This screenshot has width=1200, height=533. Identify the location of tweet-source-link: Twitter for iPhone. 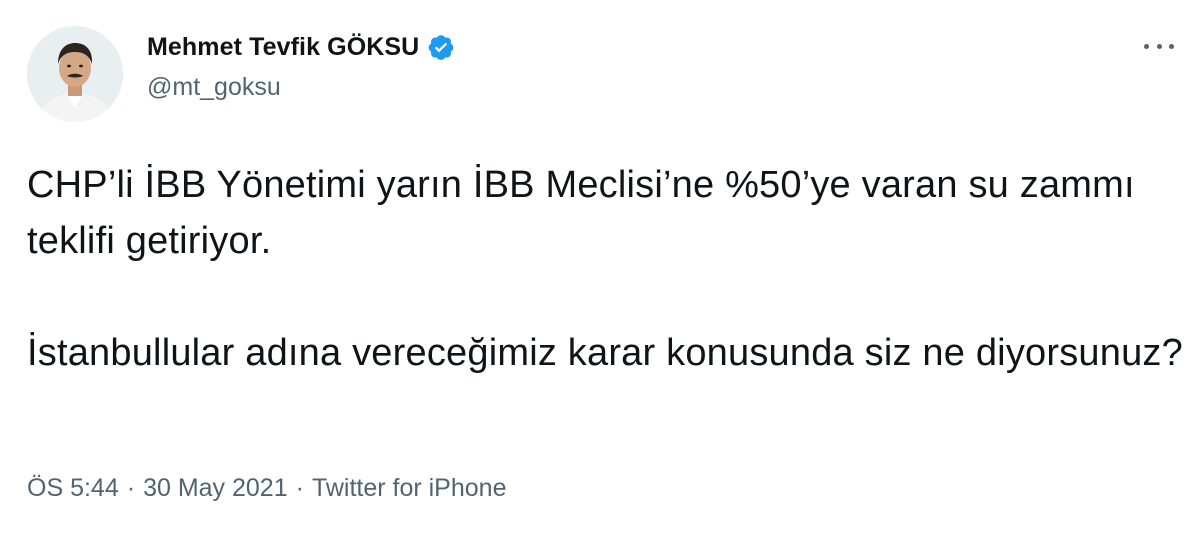
(409, 488).